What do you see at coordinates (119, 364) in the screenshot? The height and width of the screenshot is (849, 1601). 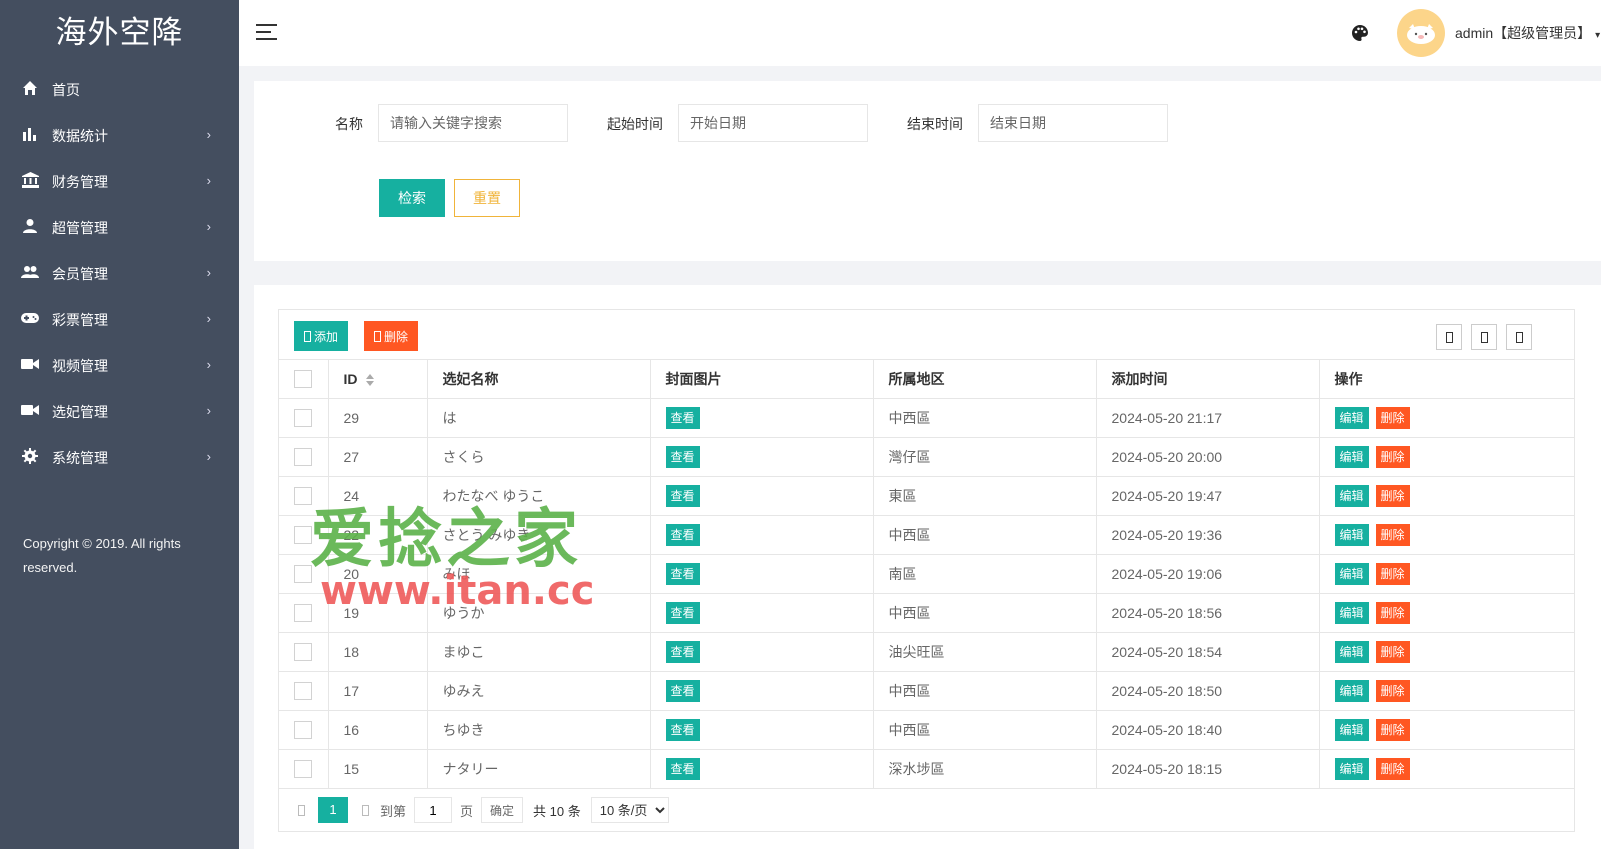 I see `sidebar-item-6: 视频管理 ›` at bounding box center [119, 364].